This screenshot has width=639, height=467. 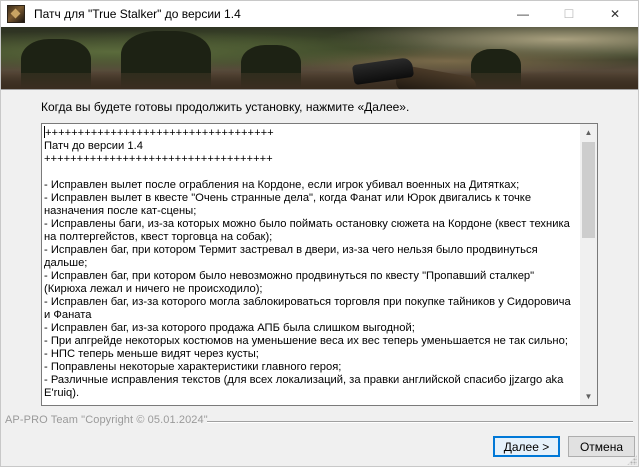 I want to click on window-title: Патч для "True Stalker" до версии 1.4, so click(x=137, y=14).